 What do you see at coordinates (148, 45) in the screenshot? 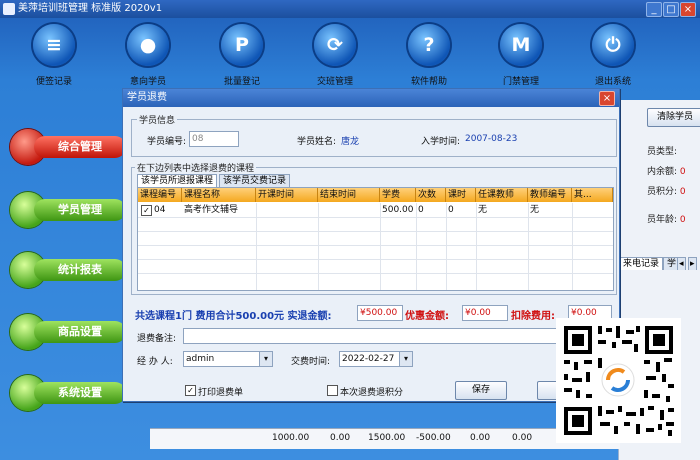
I see `student-icon: ●` at bounding box center [148, 45].